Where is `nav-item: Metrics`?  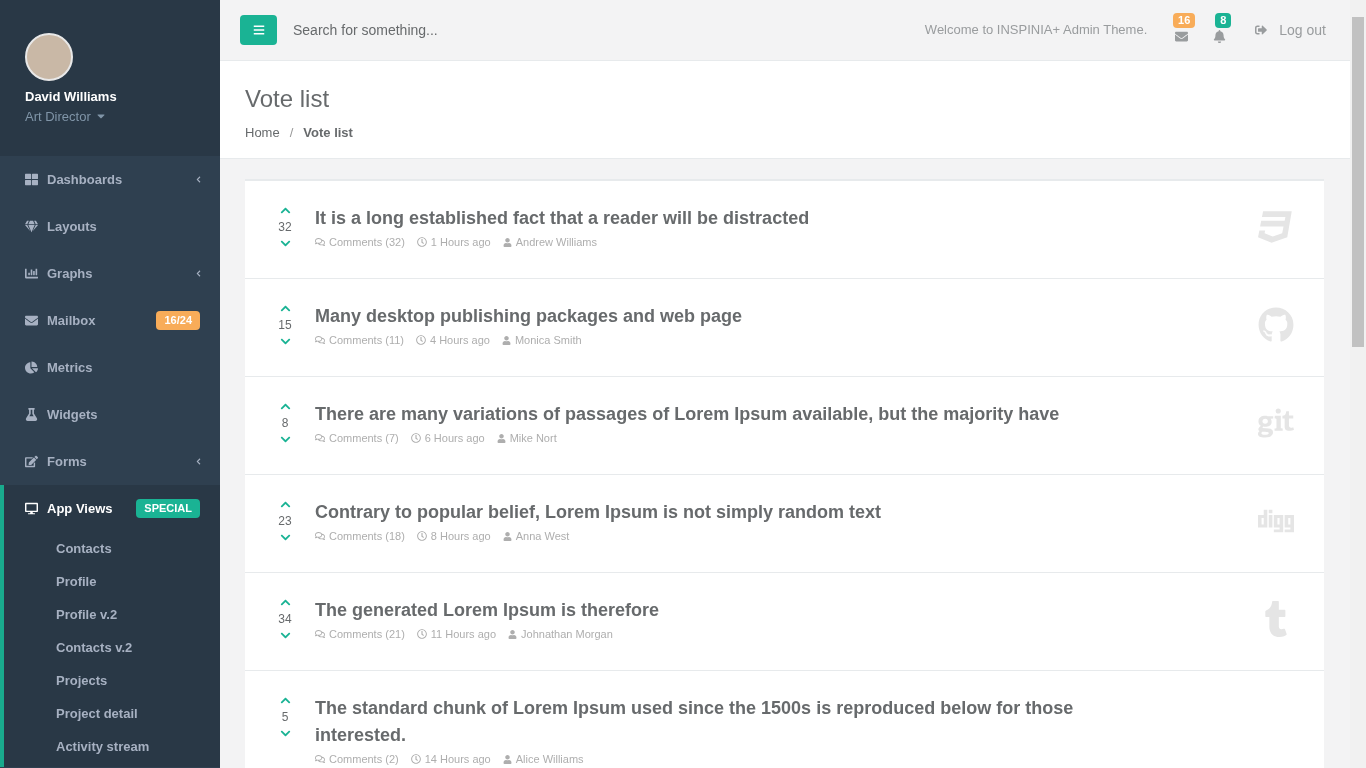 nav-item: Metrics is located at coordinates (110, 367).